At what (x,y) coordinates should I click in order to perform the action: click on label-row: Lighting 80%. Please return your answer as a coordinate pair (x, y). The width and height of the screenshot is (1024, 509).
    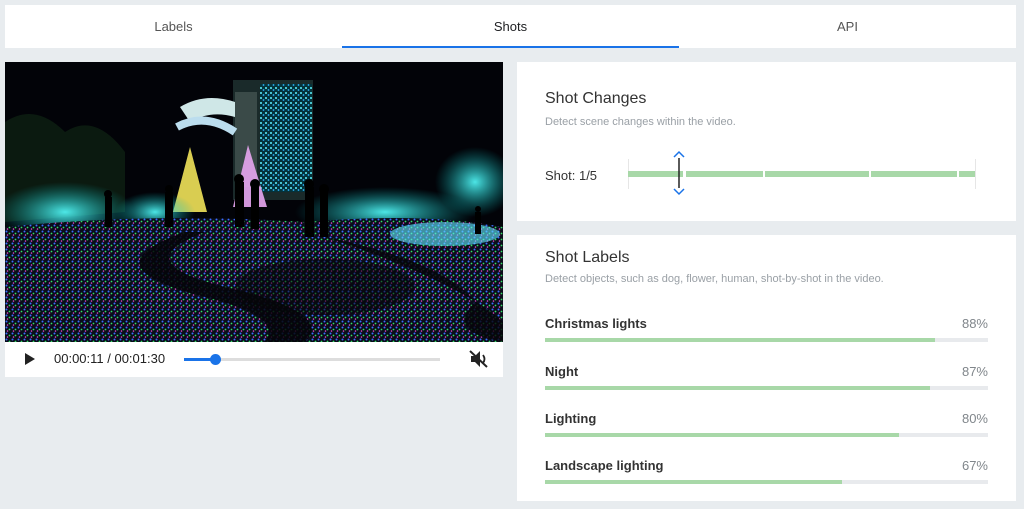
    Looking at the image, I should click on (766, 428).